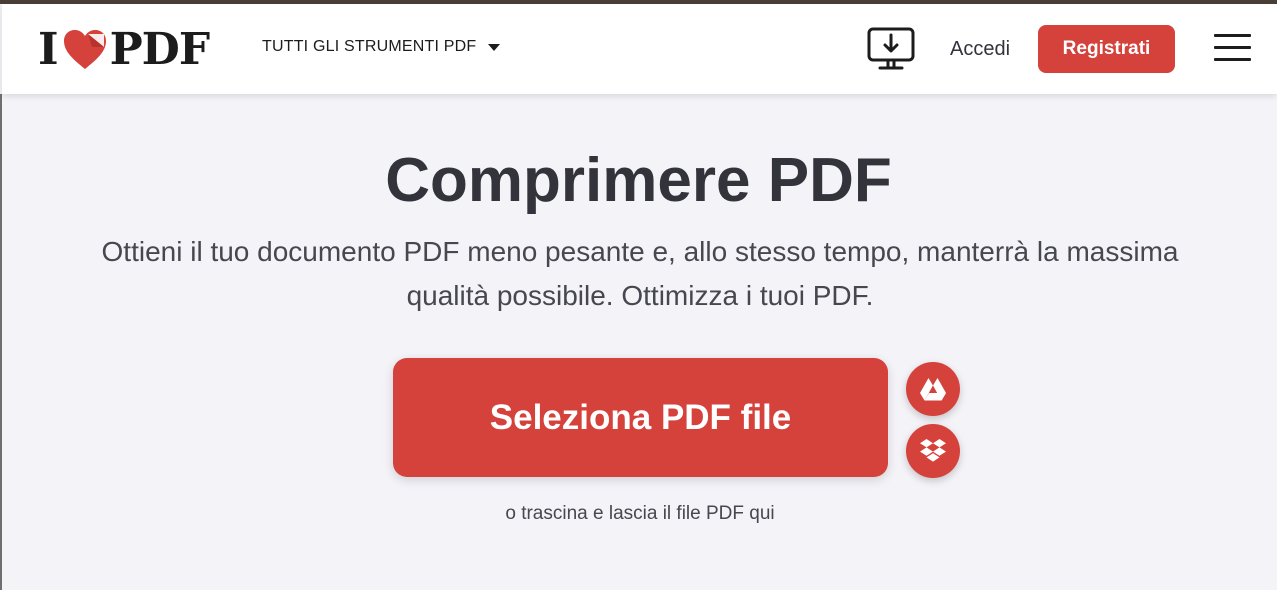  I want to click on drag-drop-hint: o trascina e lascia il file PDF qui, so click(640, 513).